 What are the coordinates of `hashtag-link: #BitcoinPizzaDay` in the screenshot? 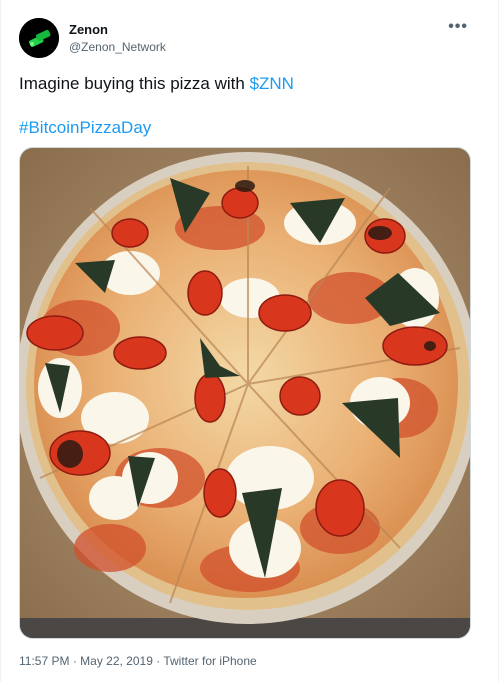 It's located at (85, 128).